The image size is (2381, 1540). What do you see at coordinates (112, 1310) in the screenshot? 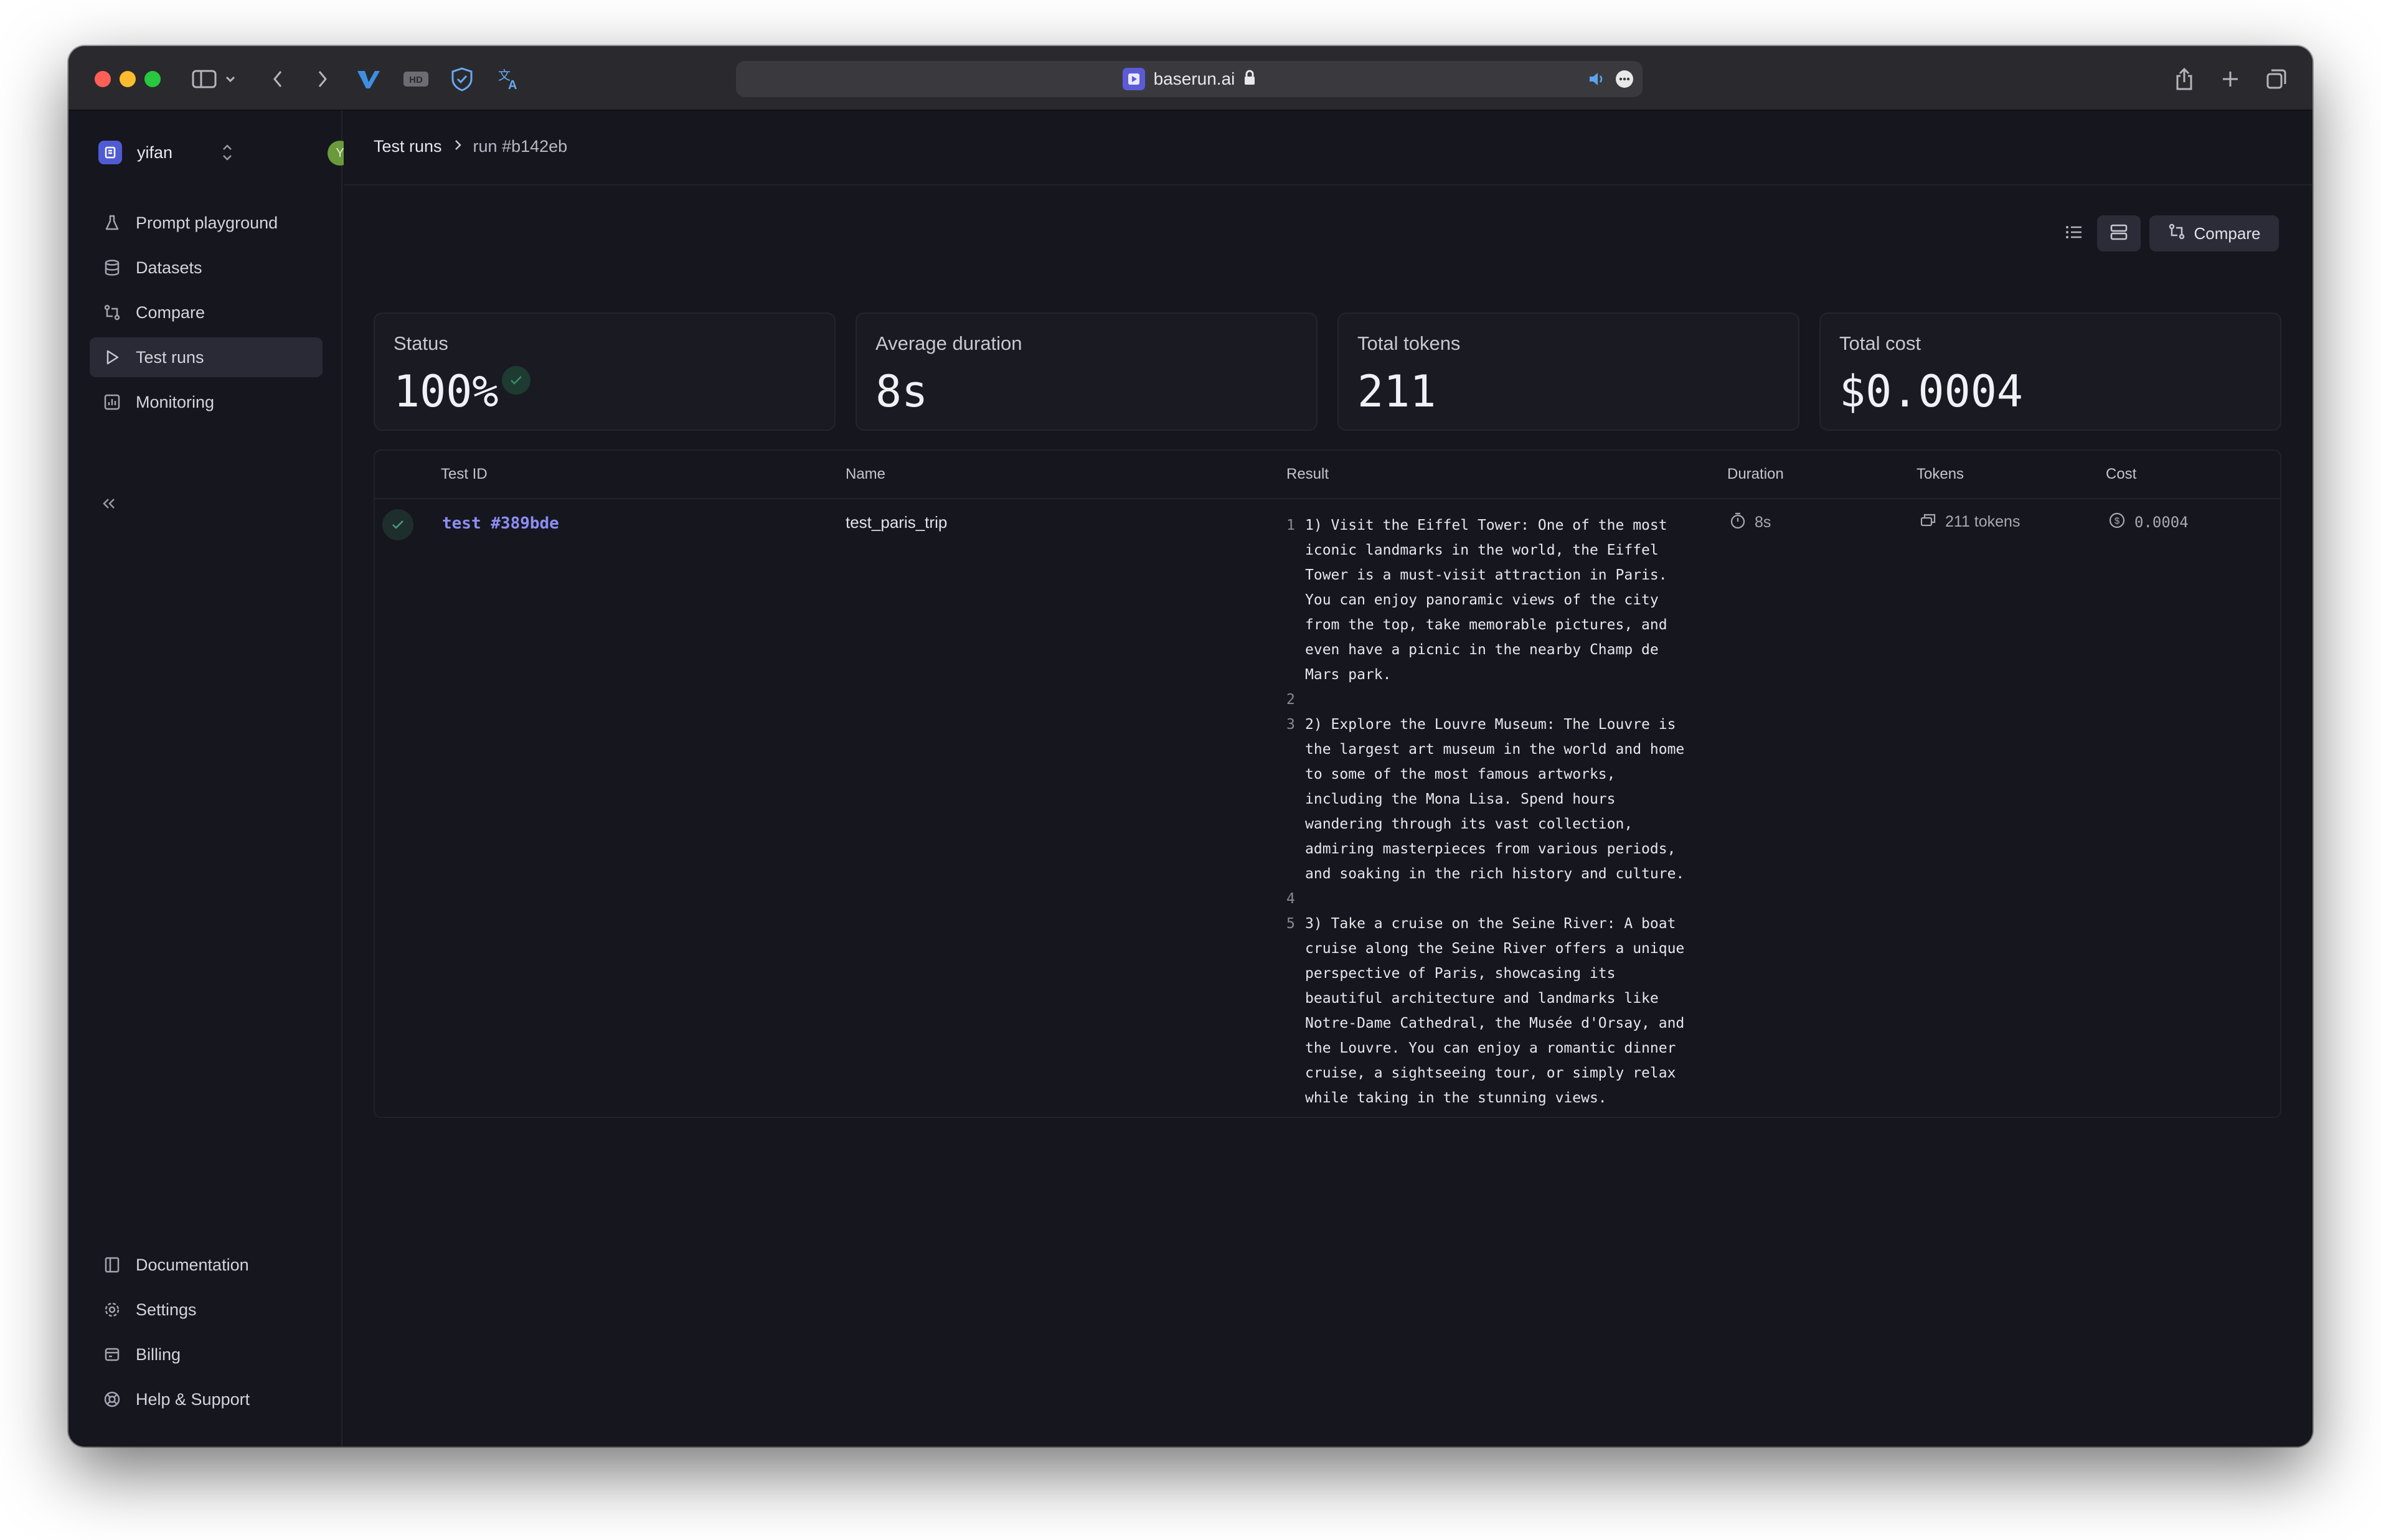
I see `gear-icon` at bounding box center [112, 1310].